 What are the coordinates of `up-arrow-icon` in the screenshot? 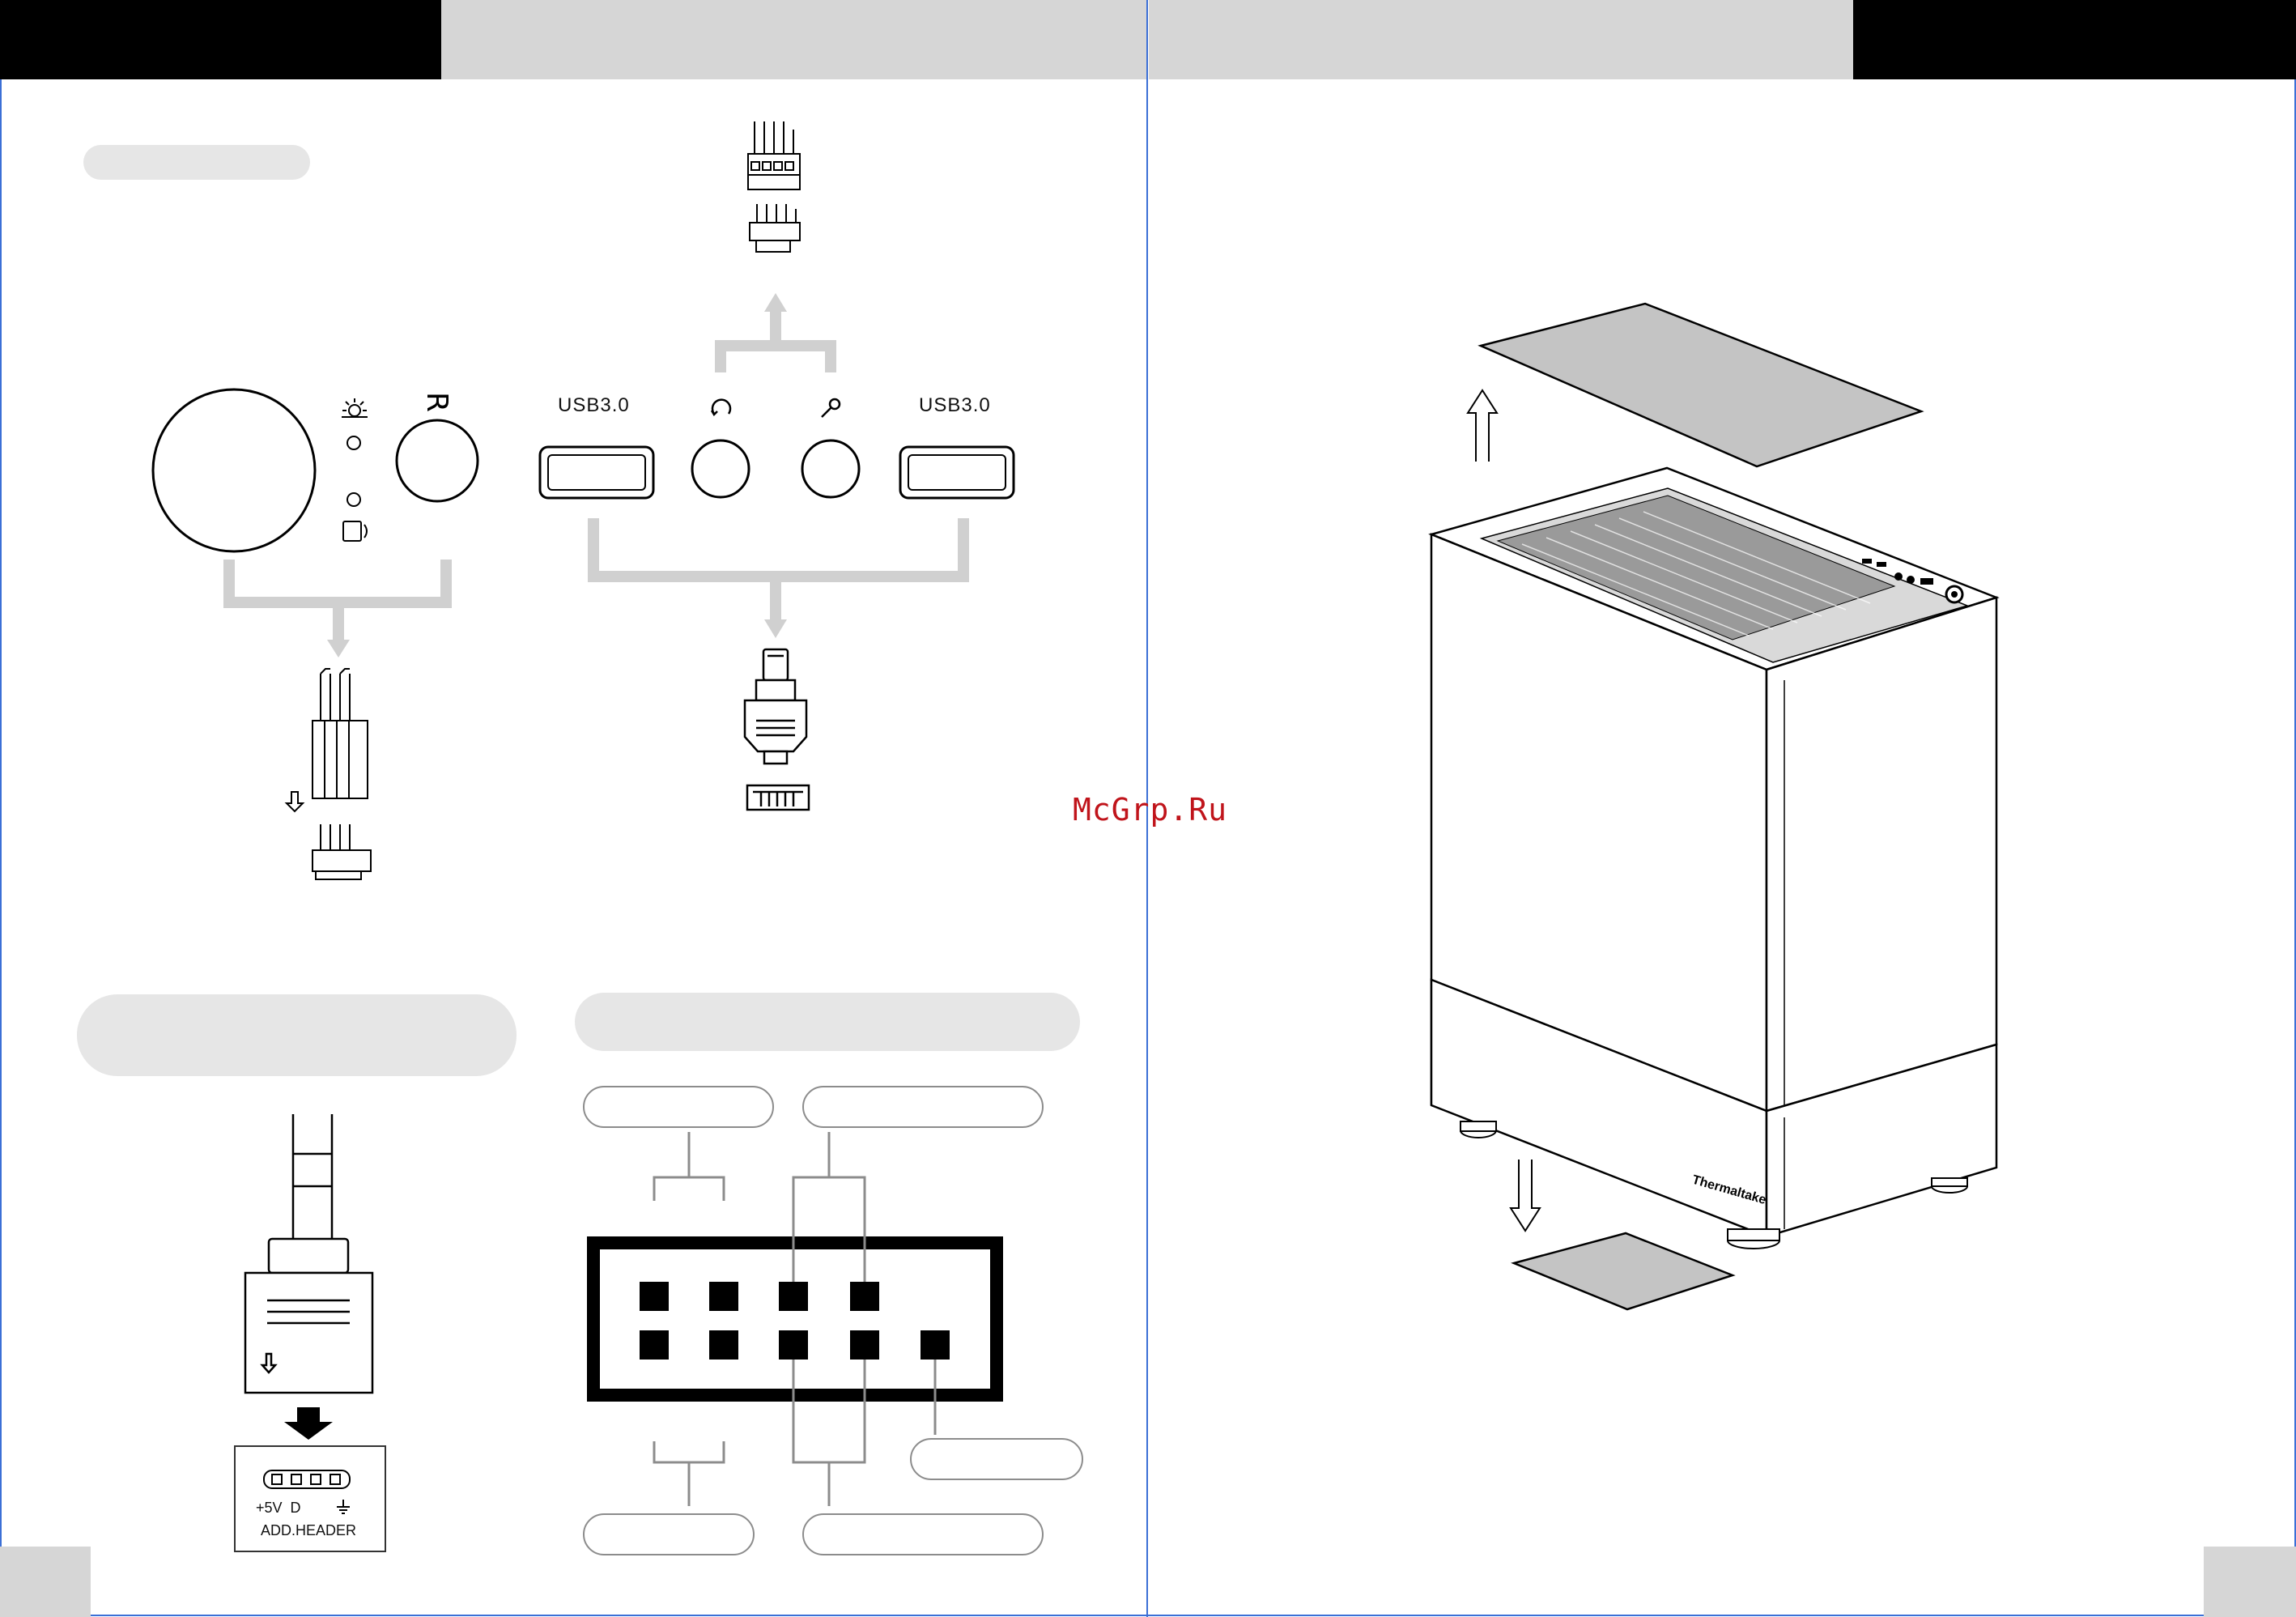 It's located at (1482, 426).